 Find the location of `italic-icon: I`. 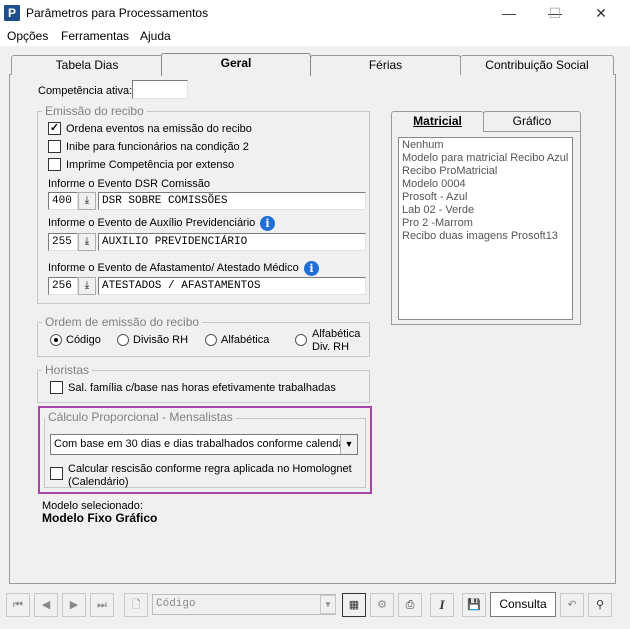

italic-icon: I is located at coordinates (442, 605).